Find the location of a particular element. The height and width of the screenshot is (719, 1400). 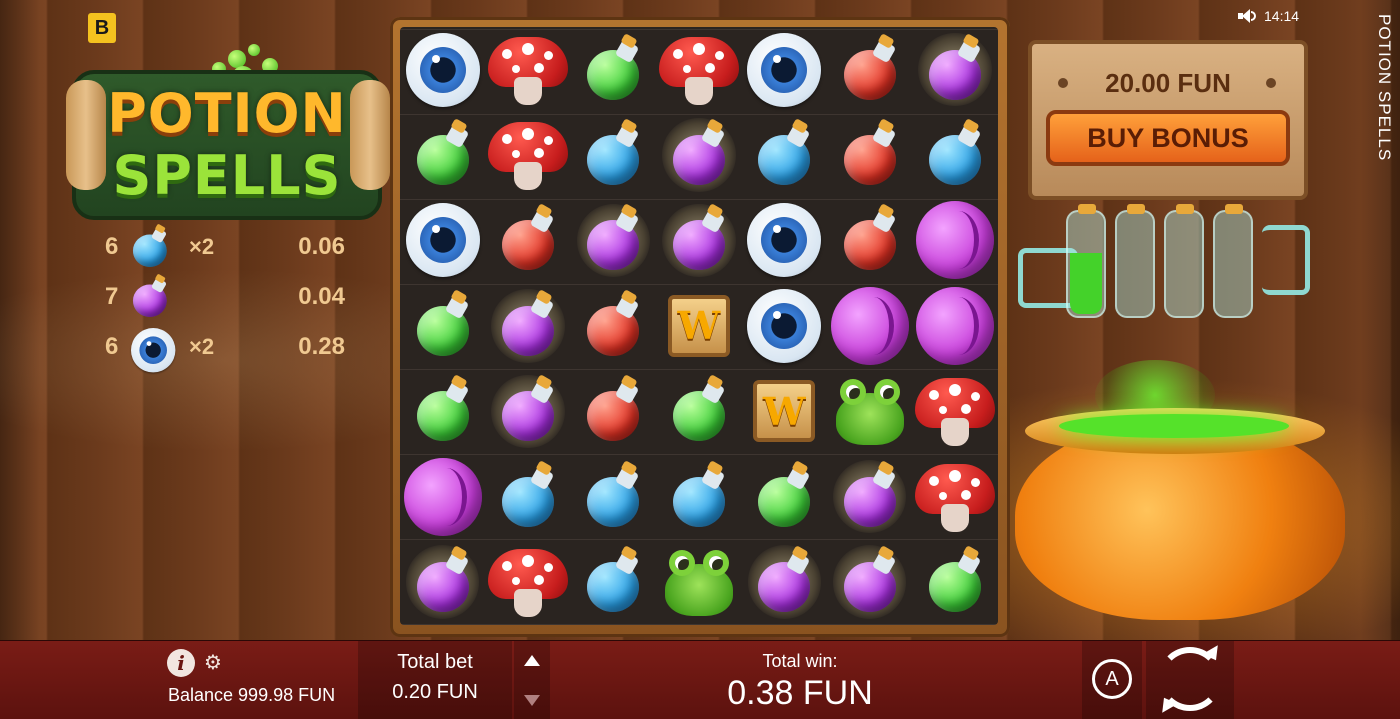

bonus-tube is located at coordinates (1184, 261).